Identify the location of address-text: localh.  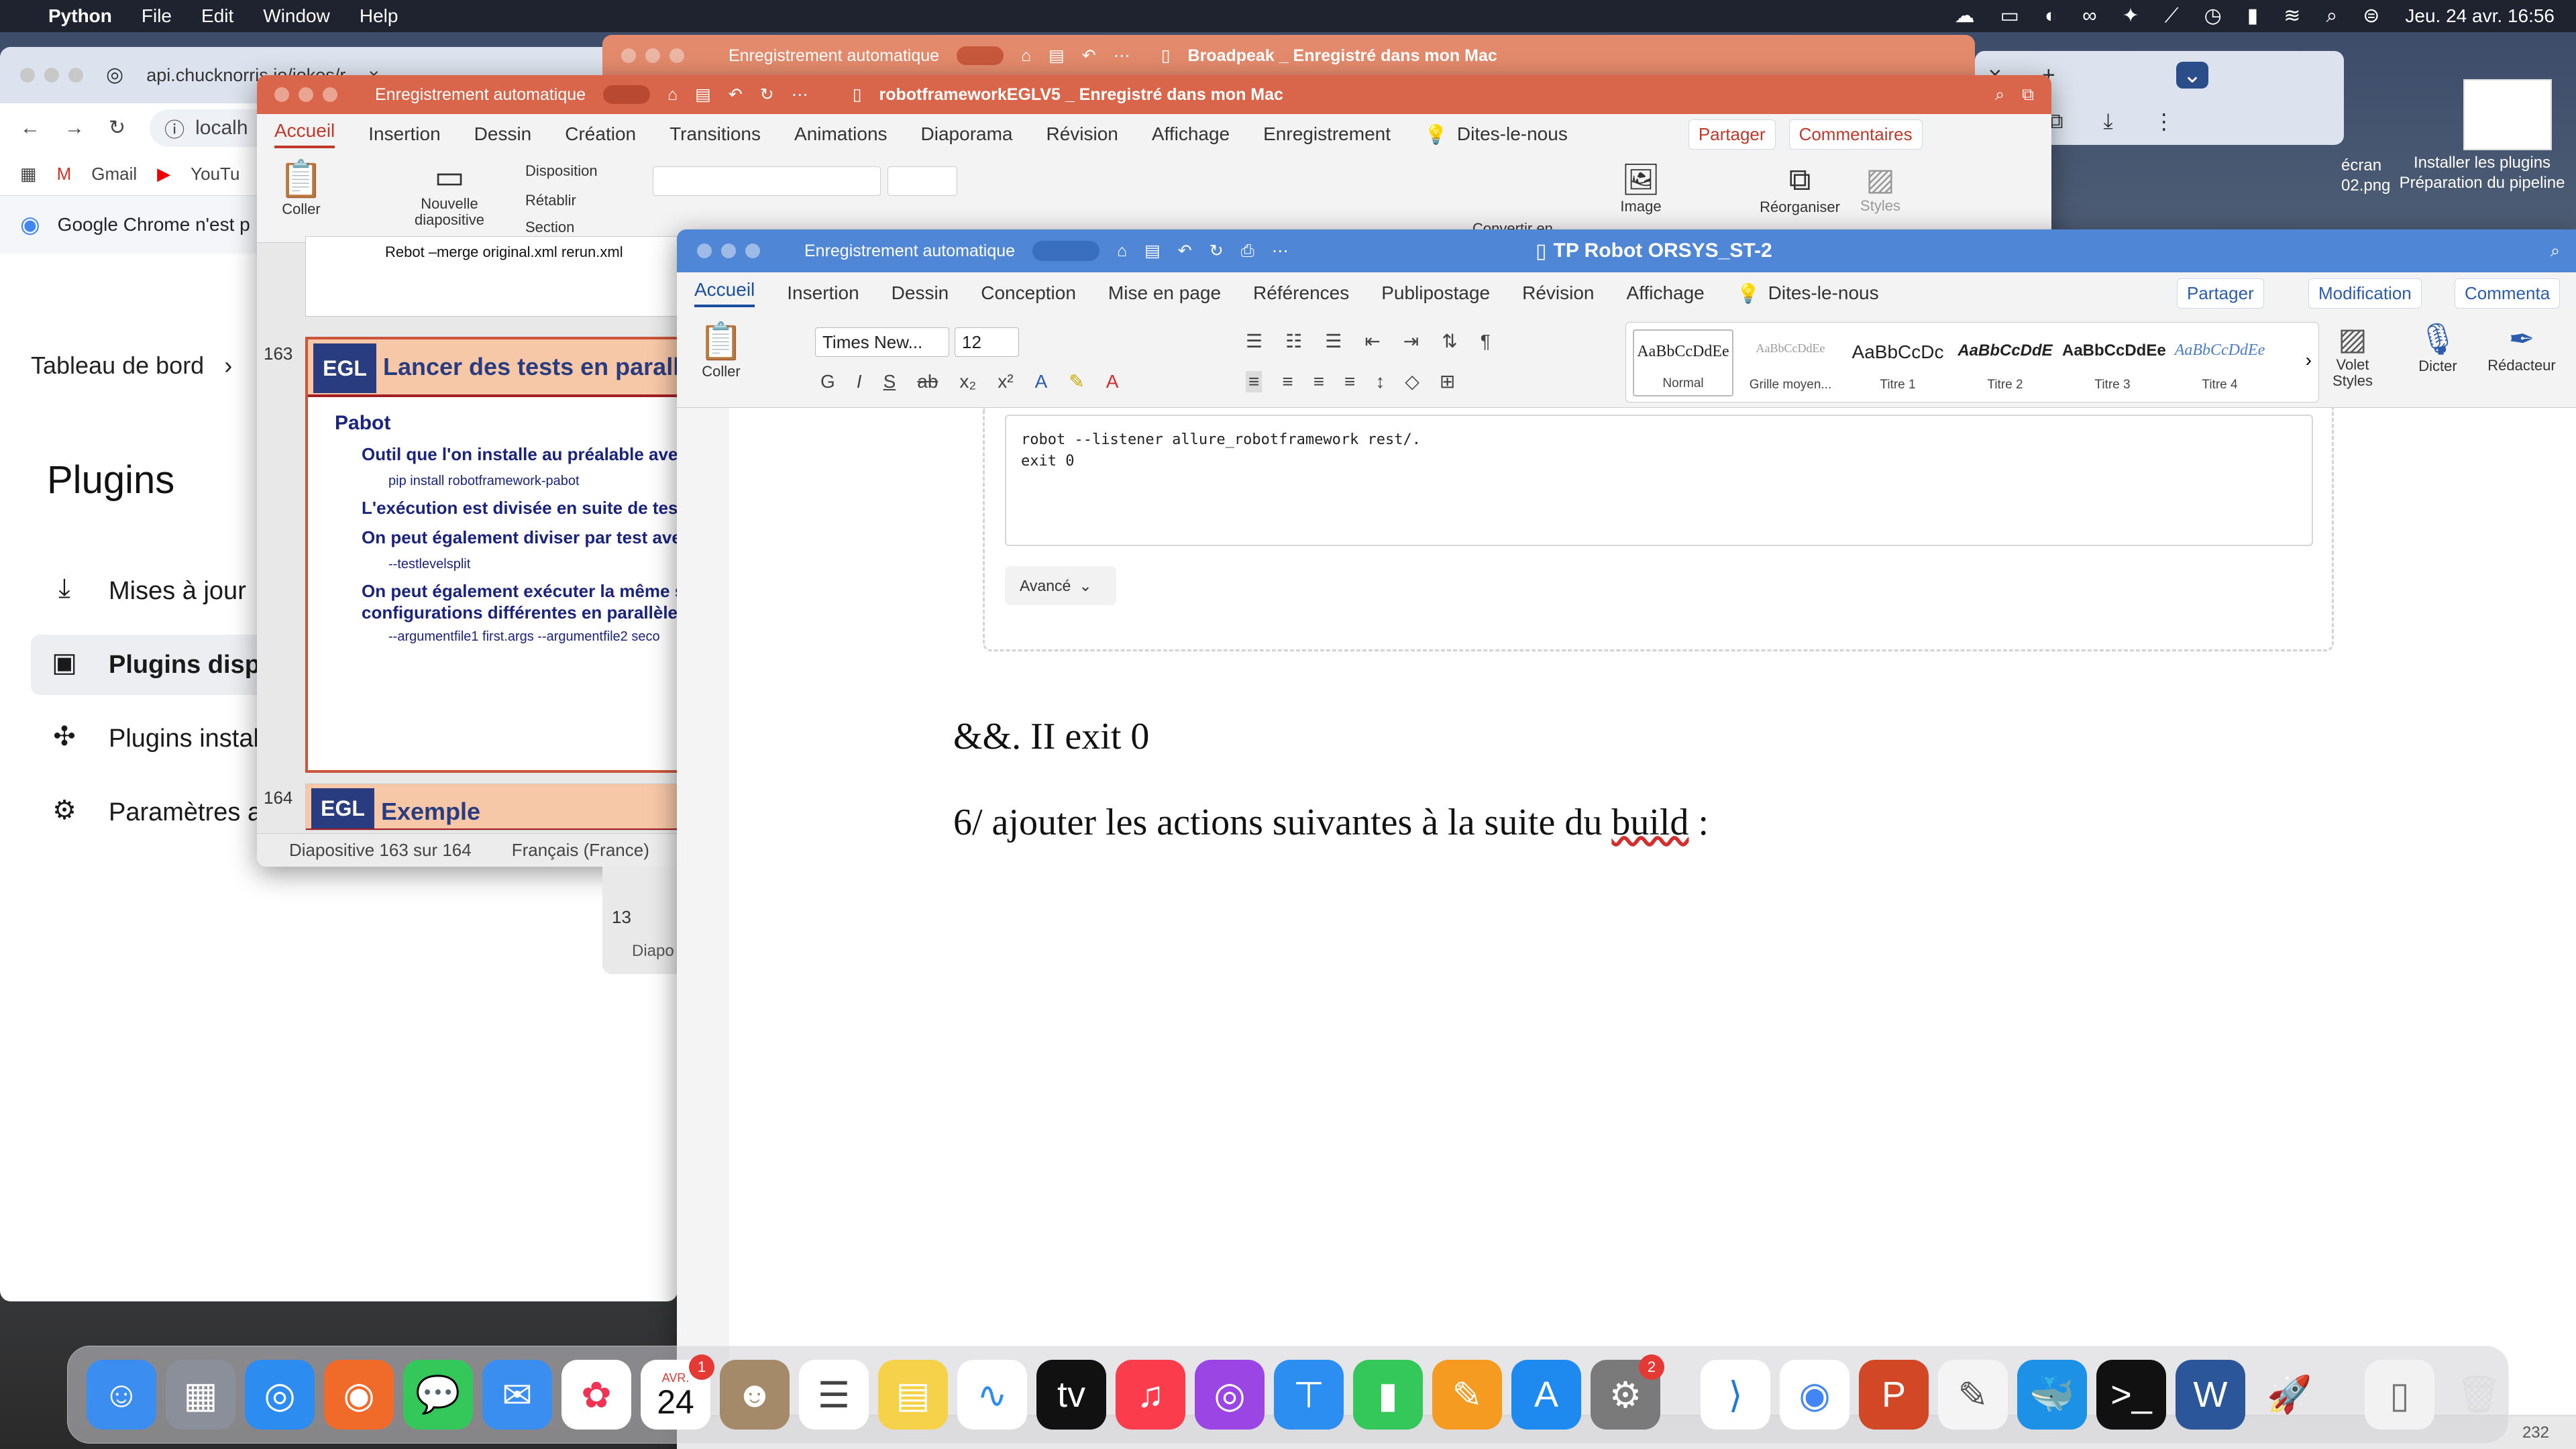
(221, 128).